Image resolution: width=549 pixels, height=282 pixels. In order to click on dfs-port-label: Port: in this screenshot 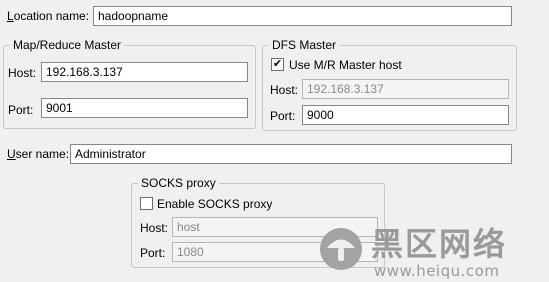, I will do `click(283, 116)`.